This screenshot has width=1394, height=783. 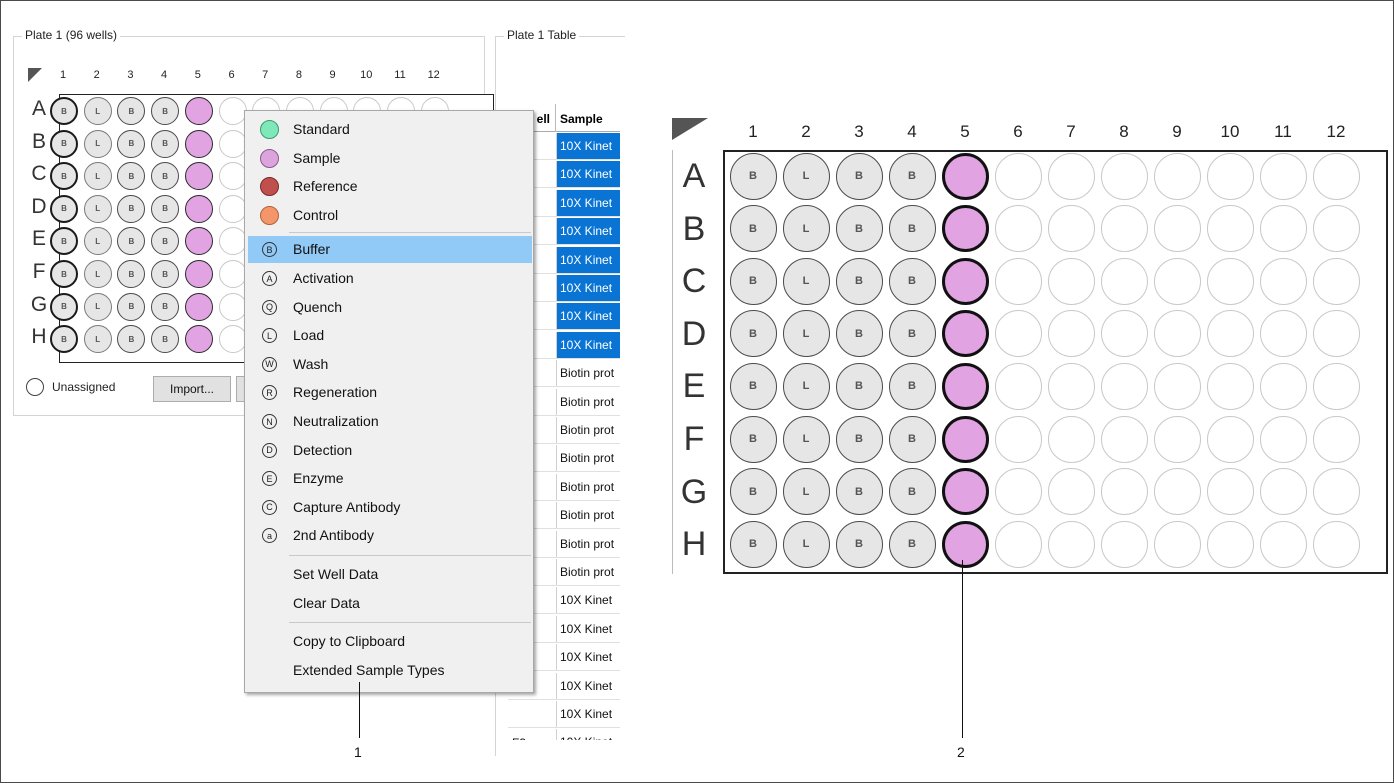 I want to click on row-header-C: C, so click(x=39, y=173).